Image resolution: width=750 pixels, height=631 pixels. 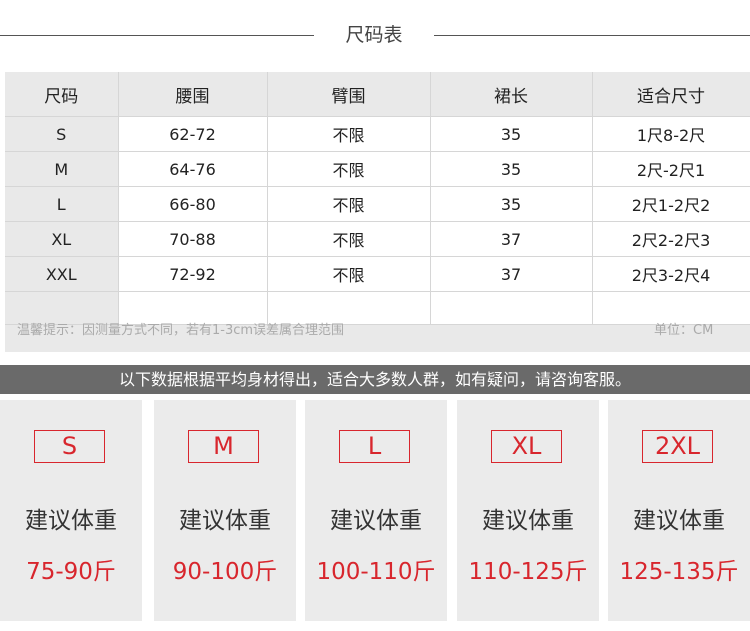 I want to click on table-row: M 64-76 不限 35 2尺-2尺1, so click(x=377, y=169).